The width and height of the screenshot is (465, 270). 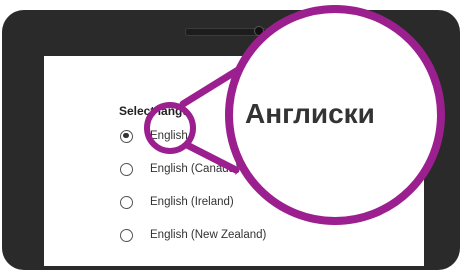 I want to click on language-option-label: English (Canada), so click(x=194, y=169).